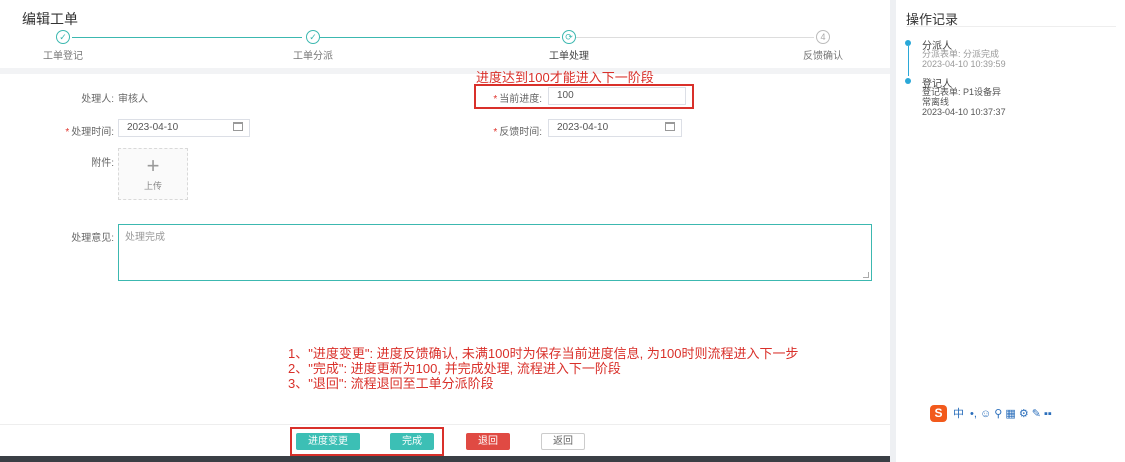  I want to click on reject-button: 退回, so click(488, 441).